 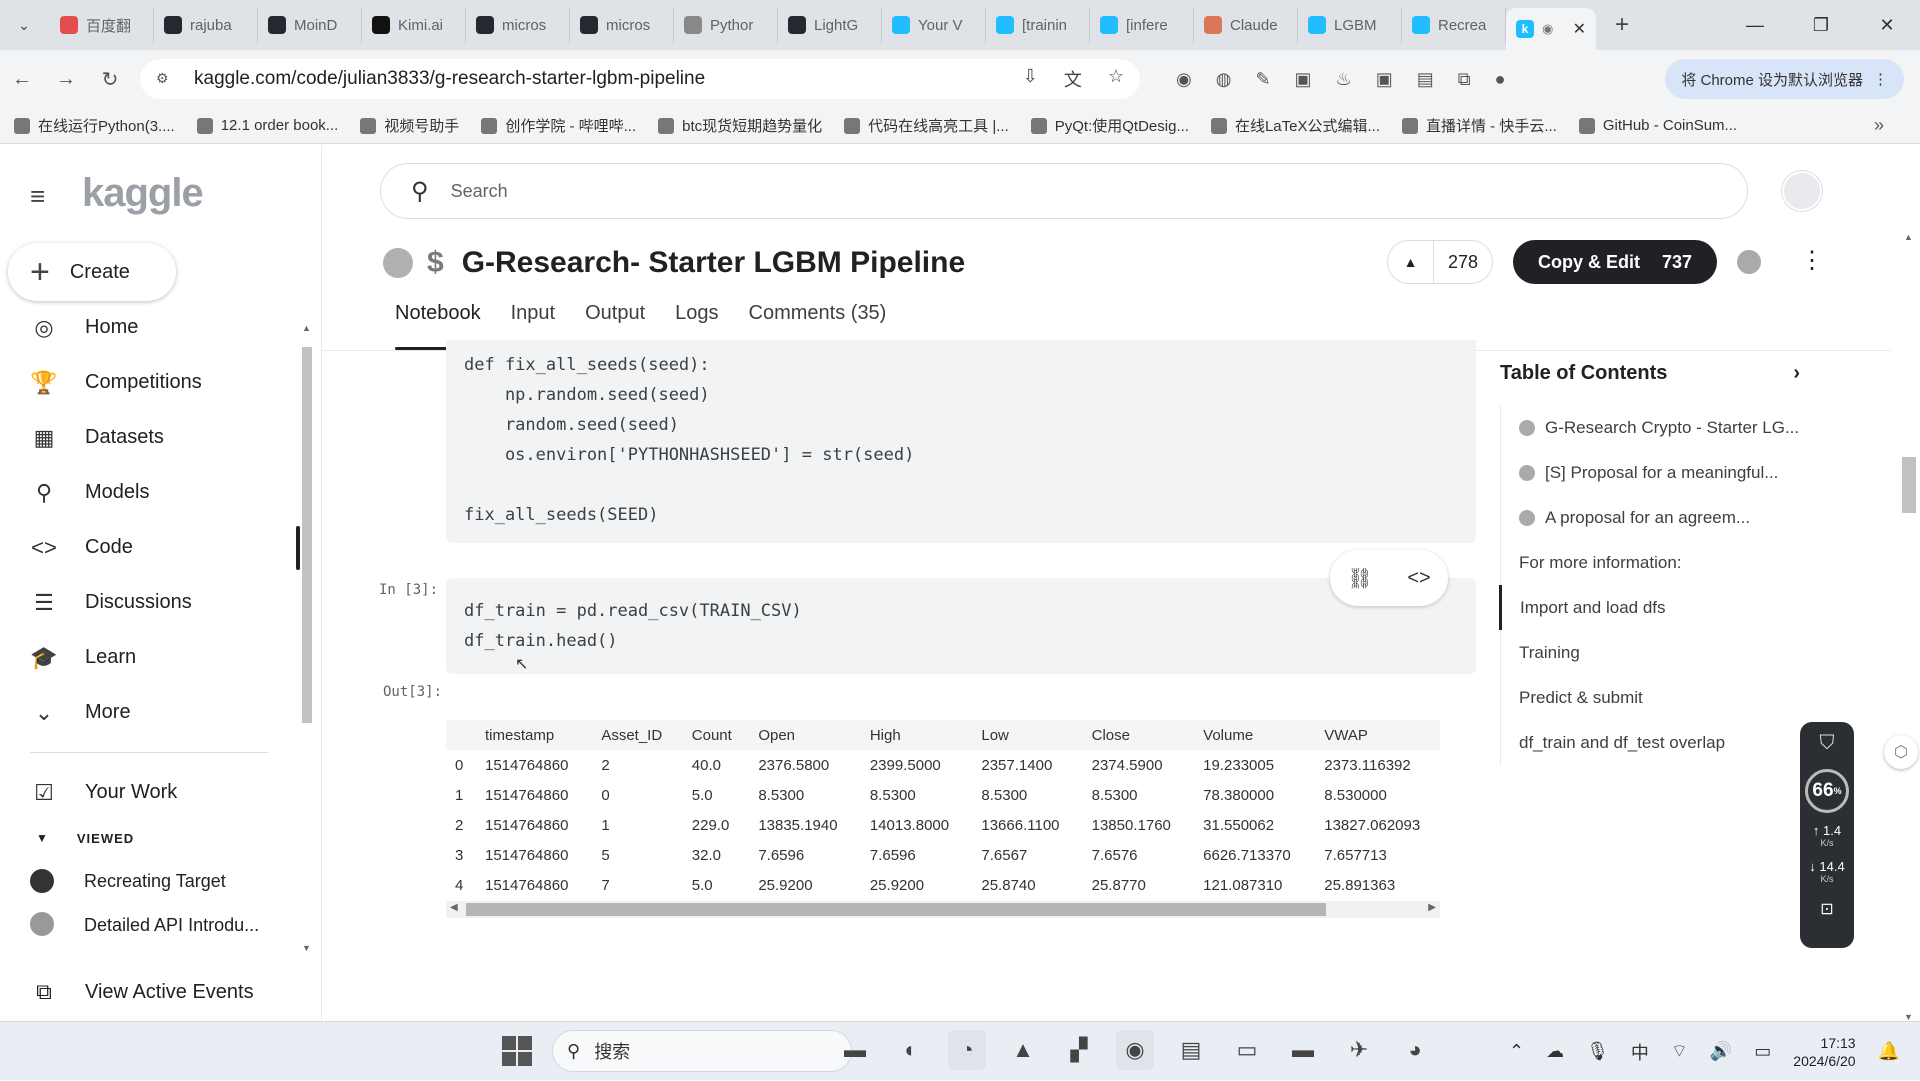 What do you see at coordinates (66, 79) in the screenshot?
I see `forward-icon: →` at bounding box center [66, 79].